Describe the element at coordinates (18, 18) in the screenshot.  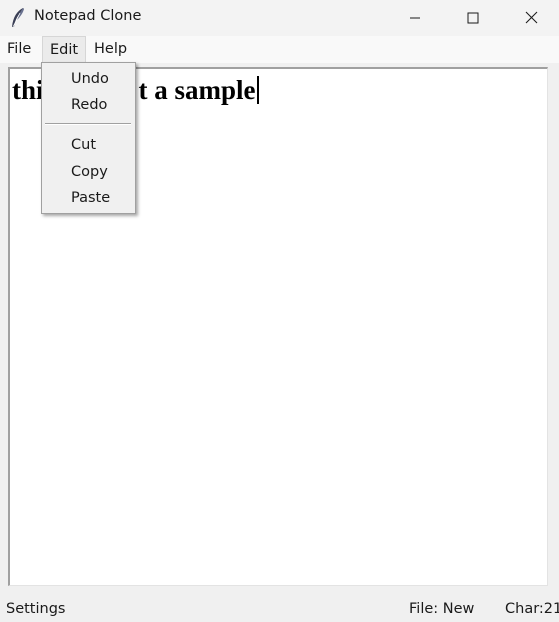
I see `feather-icon` at that location.